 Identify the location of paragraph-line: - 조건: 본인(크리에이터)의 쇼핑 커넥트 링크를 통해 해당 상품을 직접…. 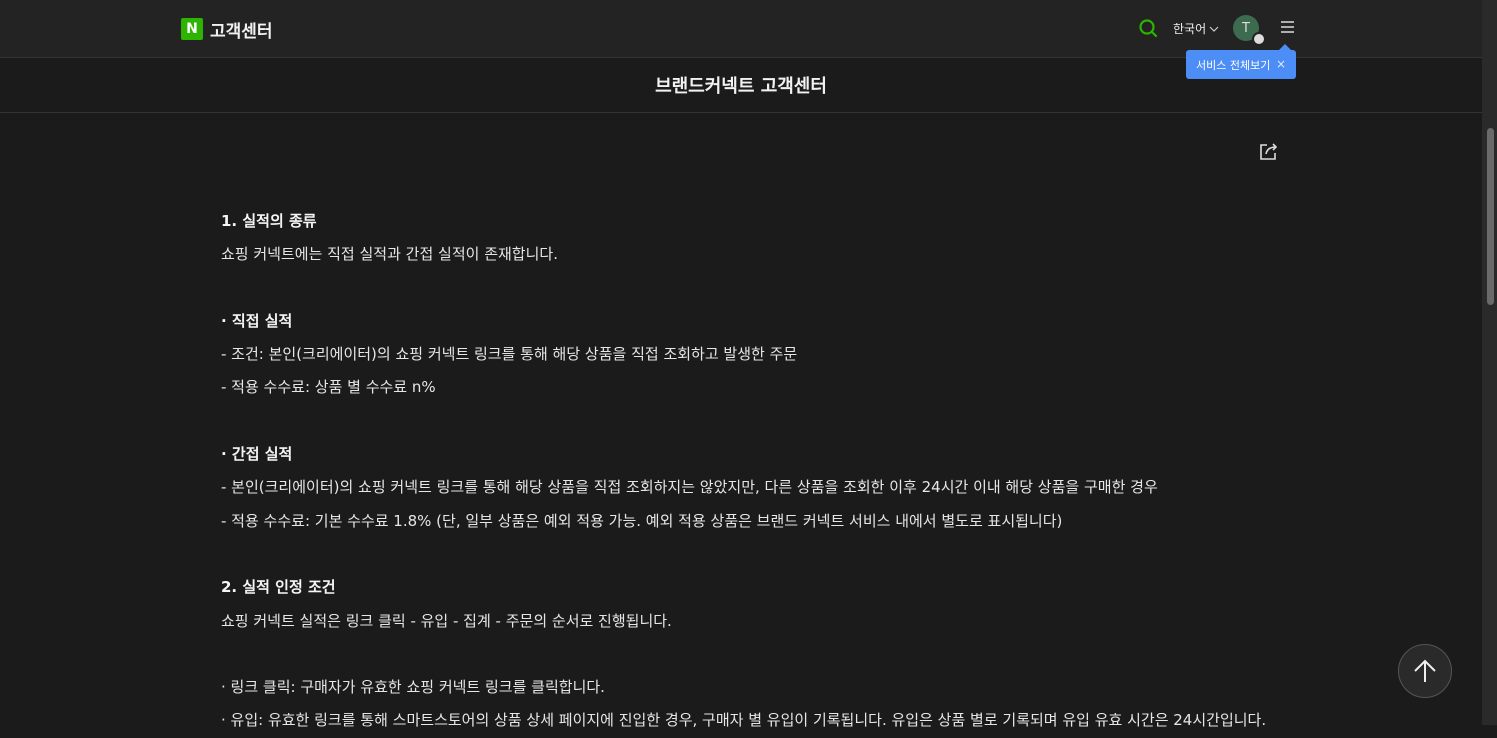
(509, 354).